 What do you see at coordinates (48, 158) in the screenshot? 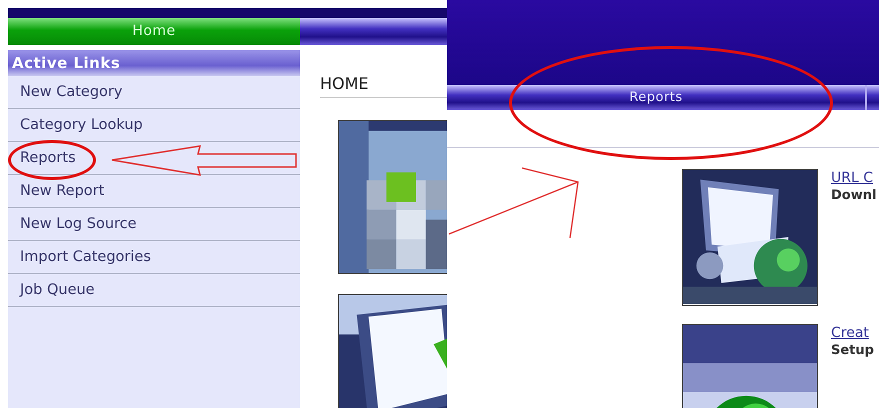
I see `sidebar-link: Reports` at bounding box center [48, 158].